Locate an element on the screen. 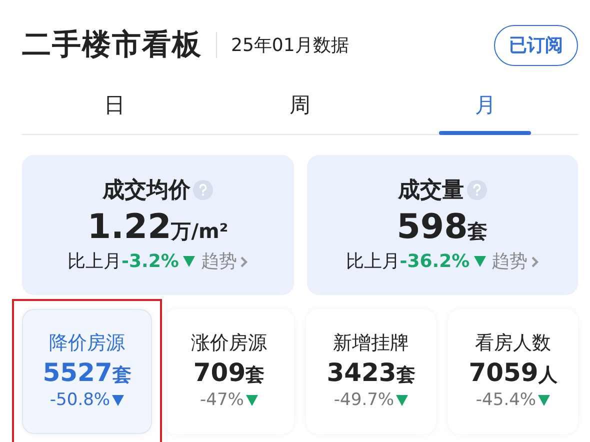 The image size is (590, 442). metric-value: 709套 is located at coordinates (229, 373).